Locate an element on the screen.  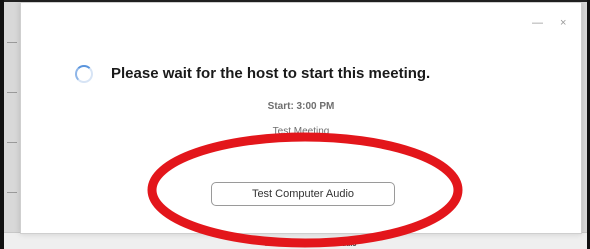
test-computer-audio-button: Test Computer Audio is located at coordinates (303, 194).